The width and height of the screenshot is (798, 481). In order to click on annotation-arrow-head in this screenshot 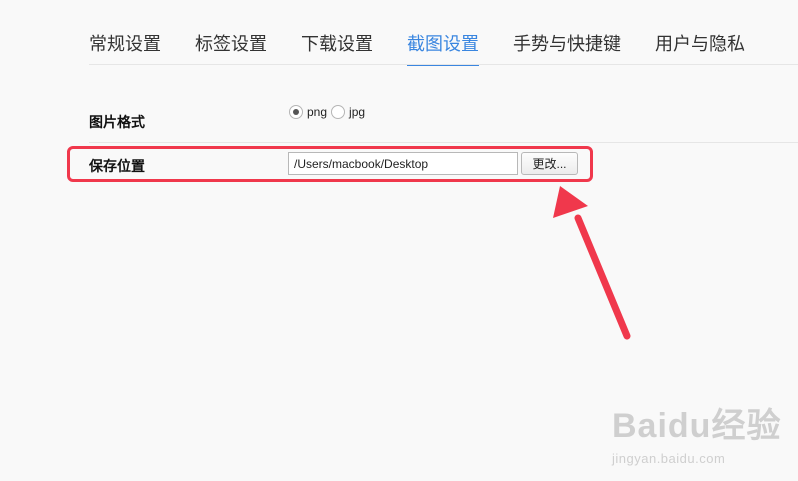, I will do `click(570, 202)`.